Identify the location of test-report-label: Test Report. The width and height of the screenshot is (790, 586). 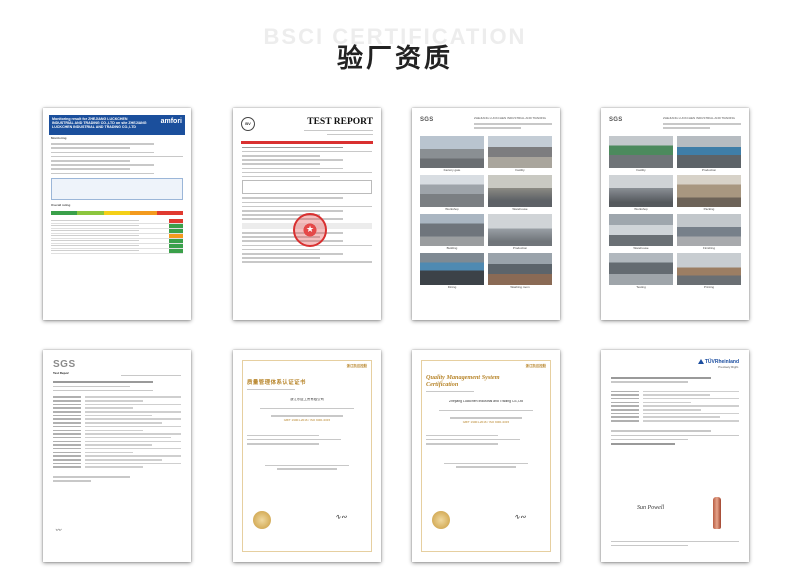
(61, 373).